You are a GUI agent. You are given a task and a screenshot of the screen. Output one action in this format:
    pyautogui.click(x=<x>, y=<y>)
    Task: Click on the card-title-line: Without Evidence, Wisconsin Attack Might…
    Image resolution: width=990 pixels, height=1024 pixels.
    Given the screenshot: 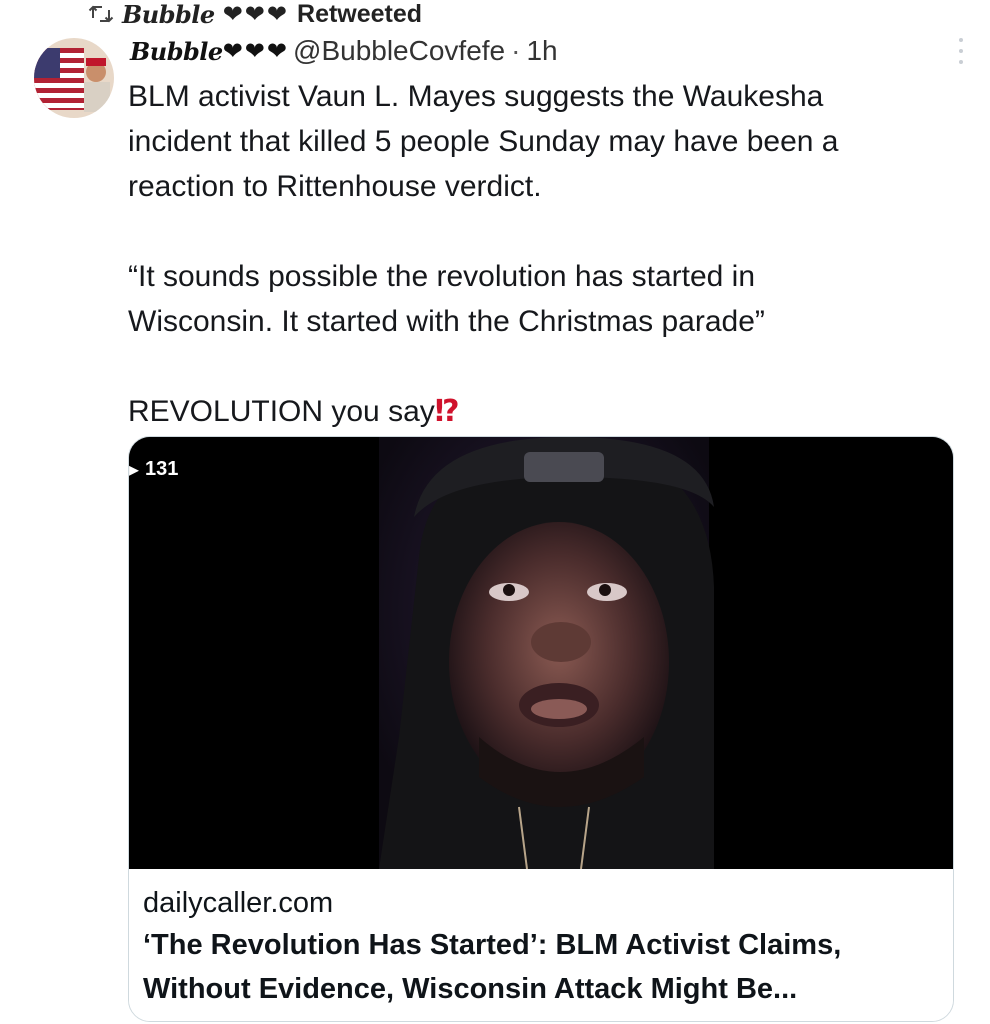 What is the action you would take?
    pyautogui.click(x=470, y=989)
    